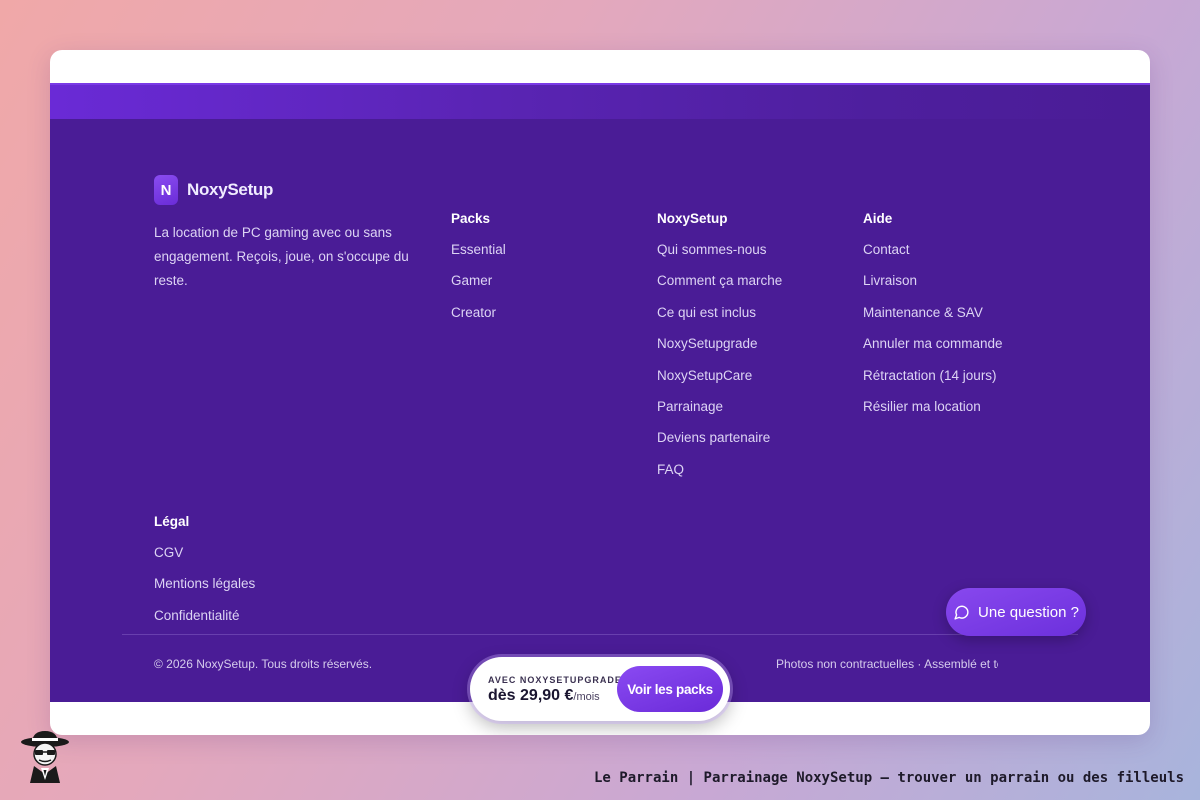  I want to click on footer-link-cgv: CGV, so click(204, 561).